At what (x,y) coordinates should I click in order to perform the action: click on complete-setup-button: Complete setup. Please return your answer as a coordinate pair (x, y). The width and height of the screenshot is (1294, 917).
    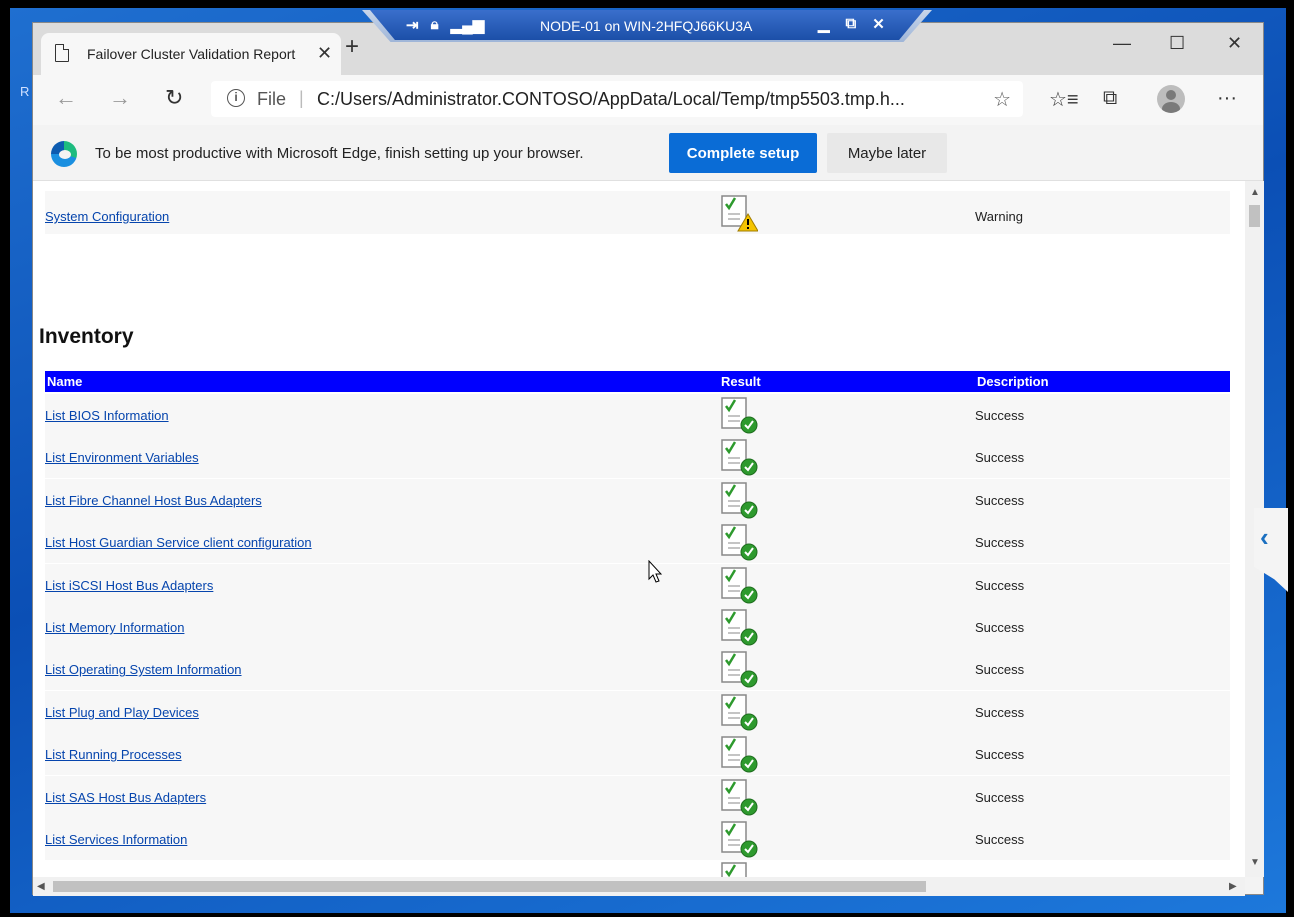
    Looking at the image, I should click on (743, 153).